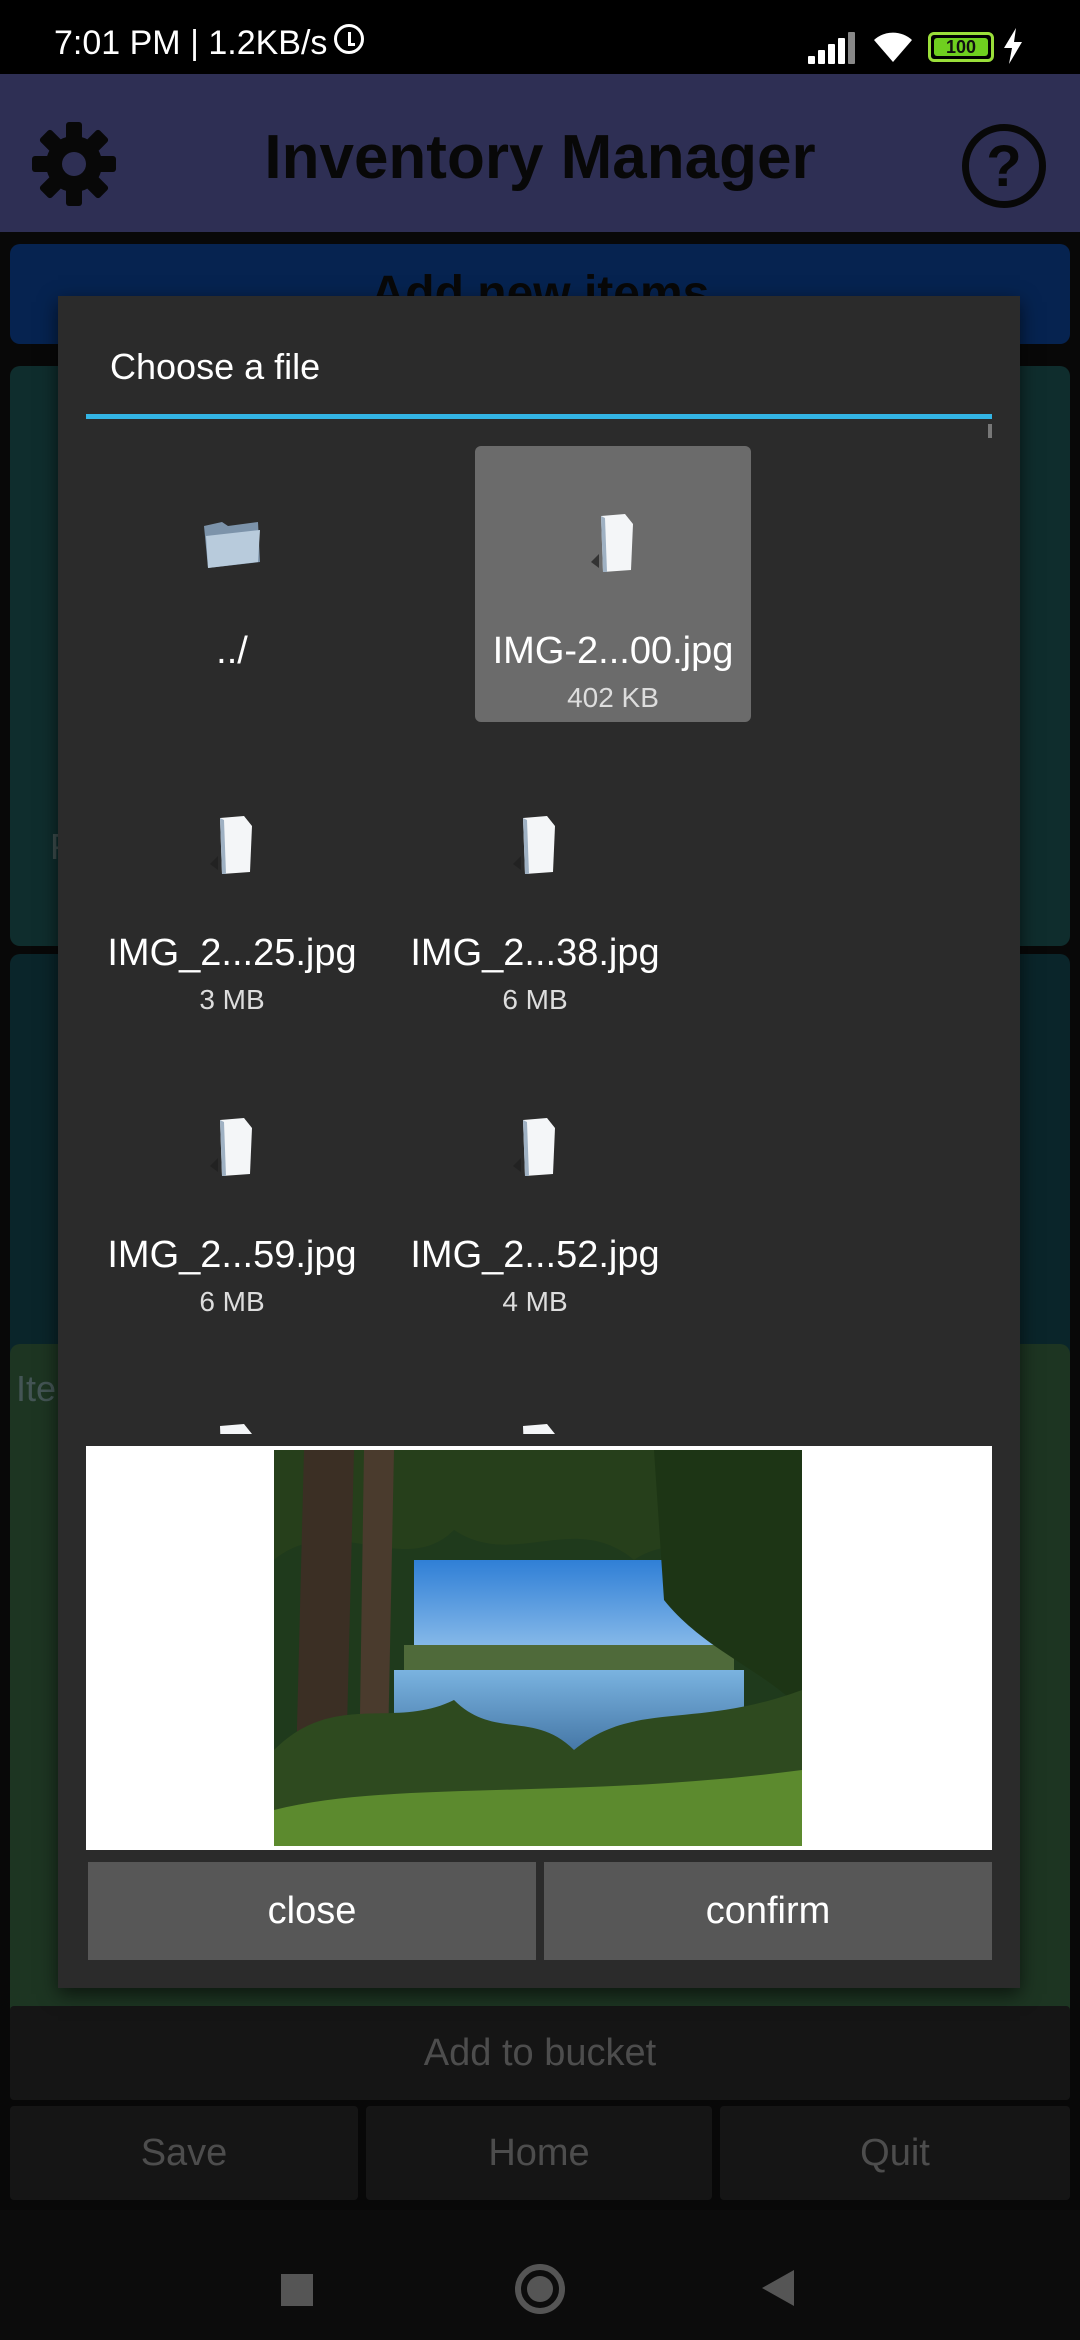  I want to click on close-button: close, so click(312, 1911).